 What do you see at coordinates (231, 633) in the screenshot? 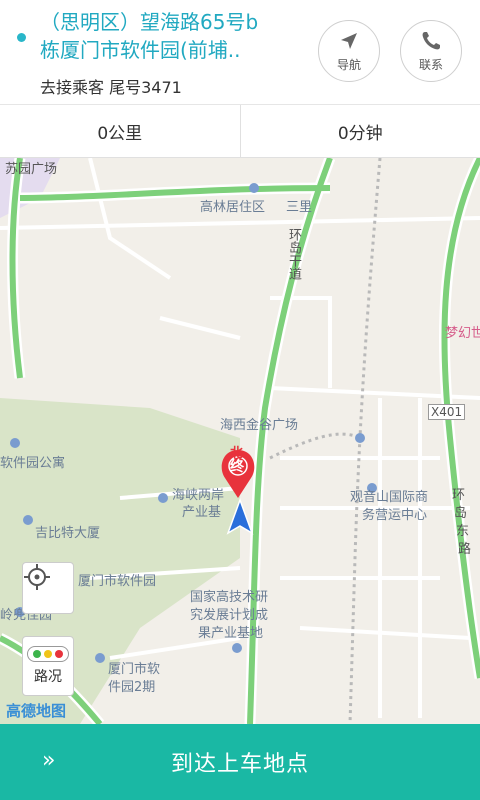
I see `map-label-national-3: 果产业基地` at bounding box center [231, 633].